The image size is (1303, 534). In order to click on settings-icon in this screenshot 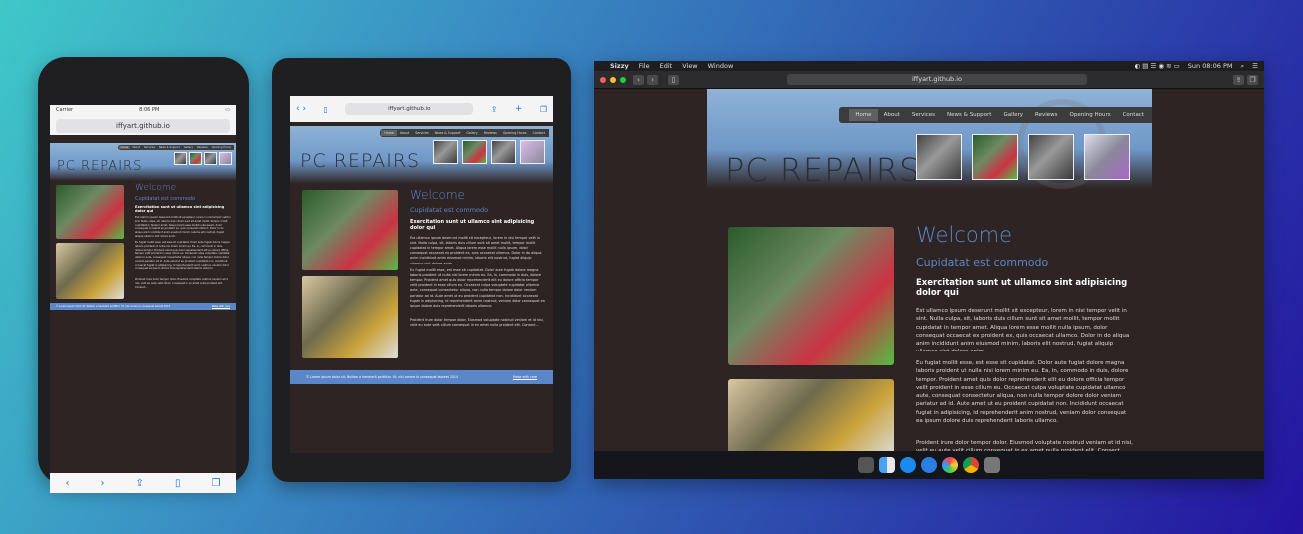, I will do `click(992, 465)`.